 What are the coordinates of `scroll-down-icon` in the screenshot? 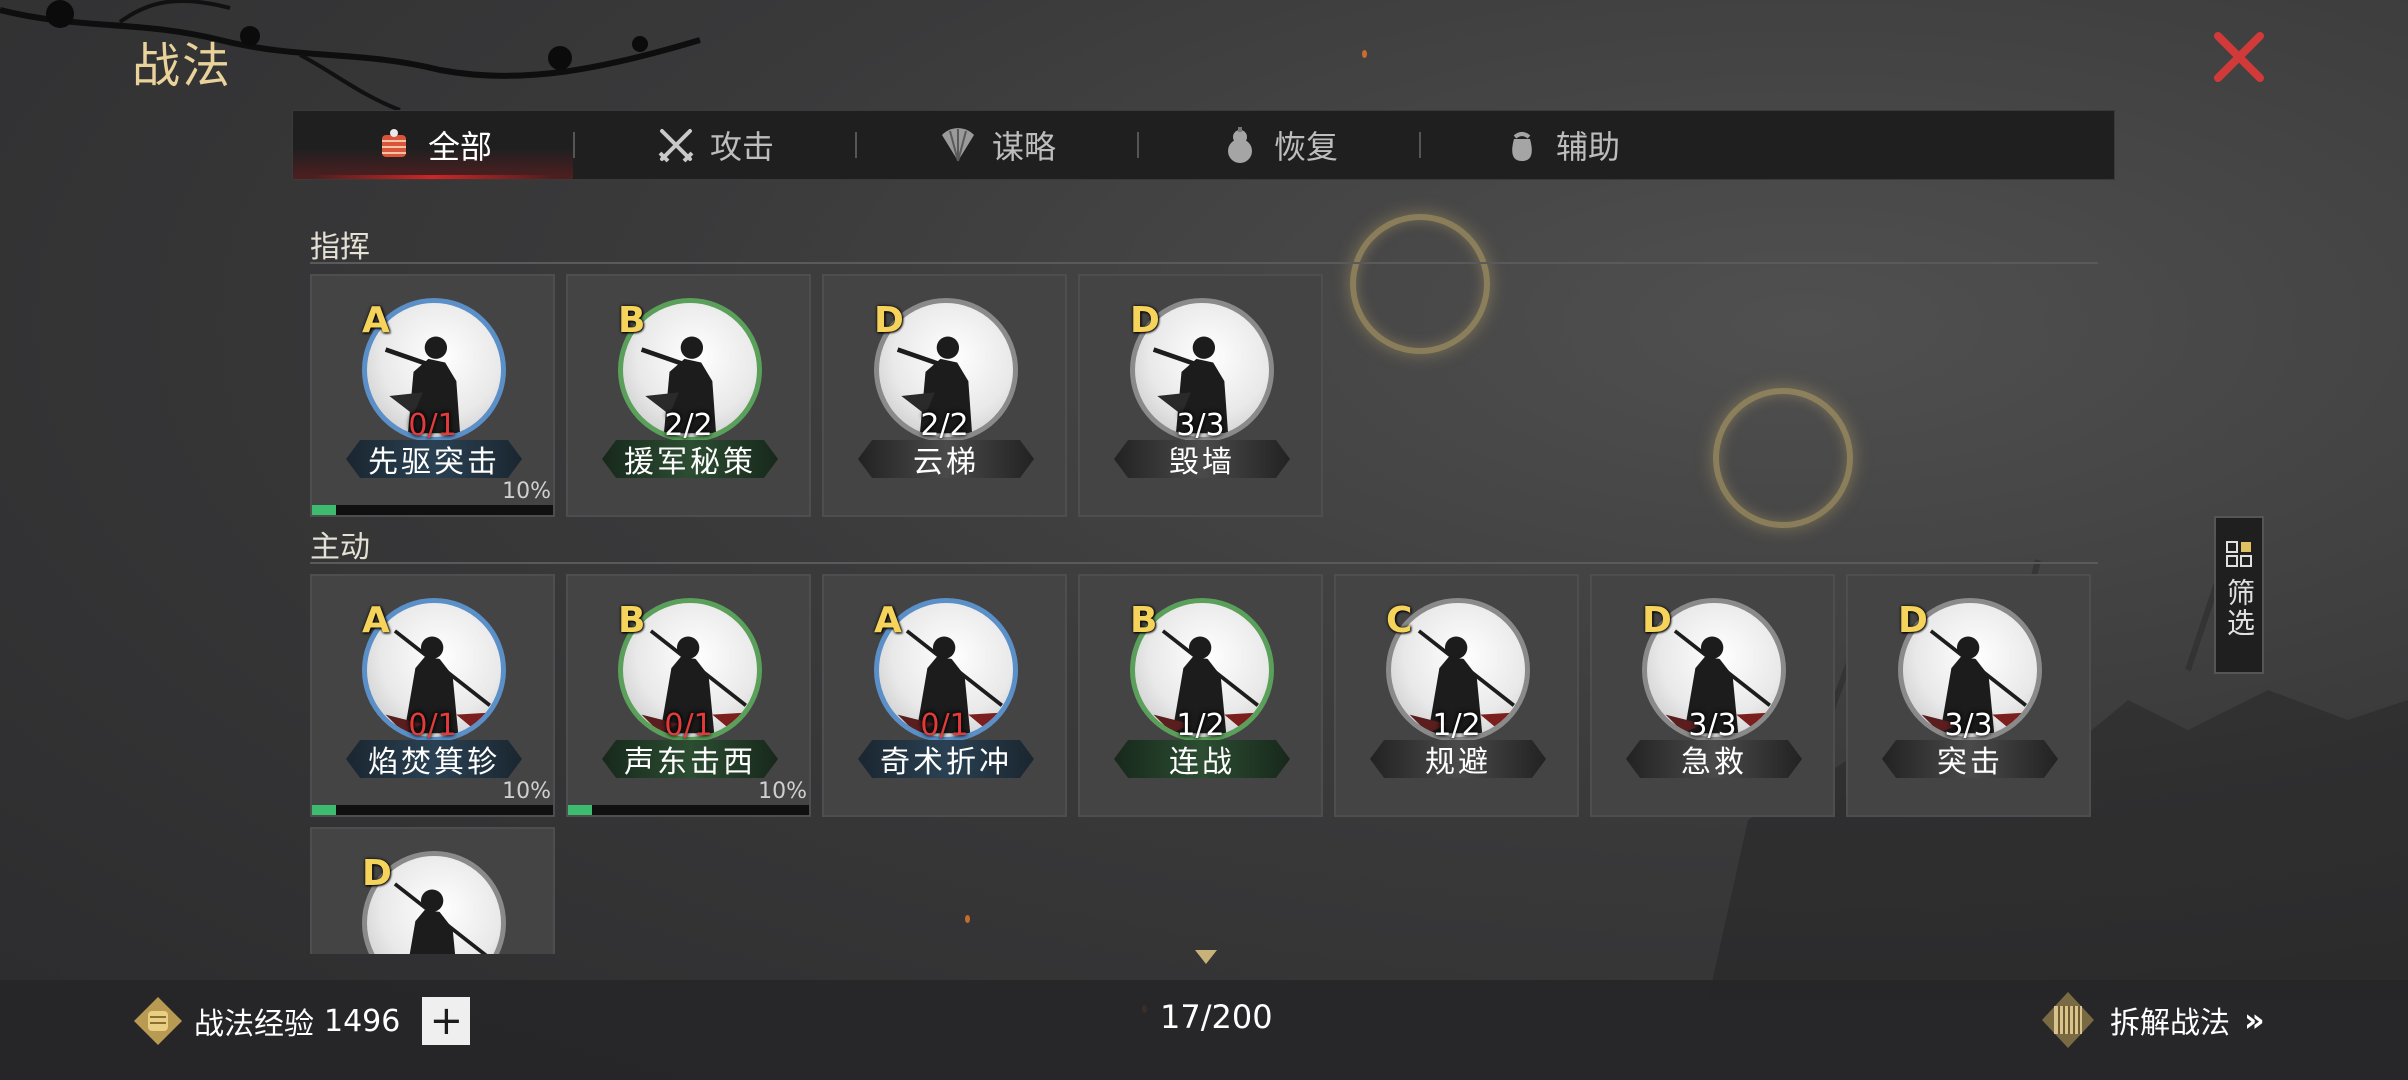 It's located at (1206, 957).